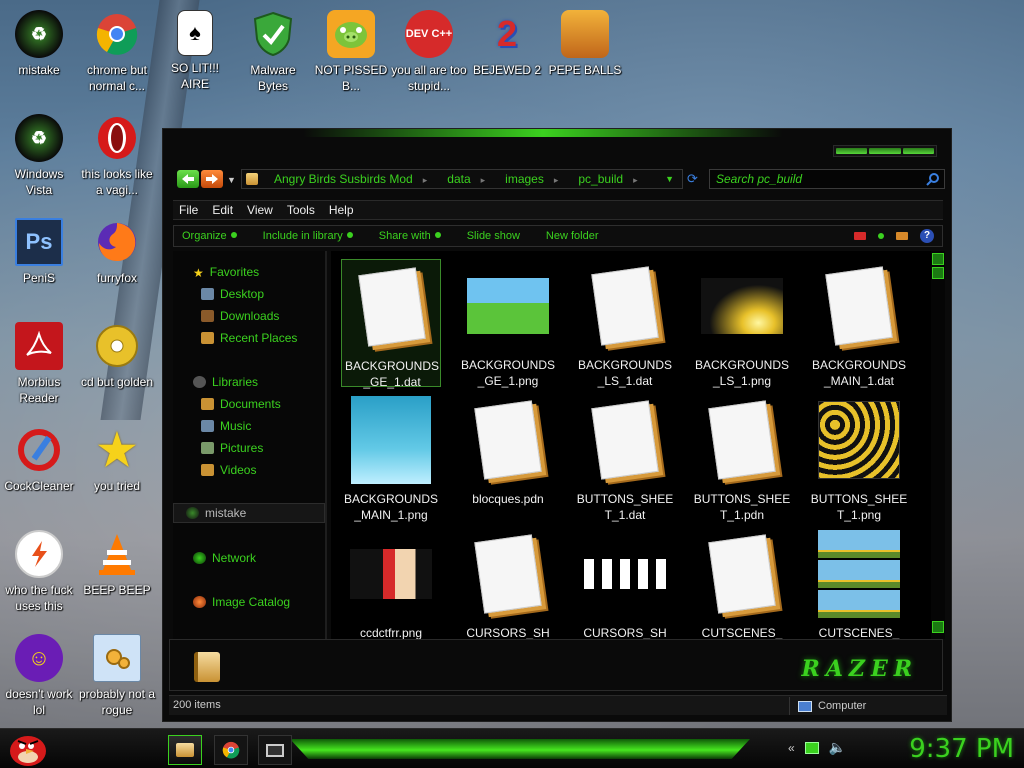  Describe the element at coordinates (625, 457) in the screenshot. I see `file-item: BUTTONS_SHEET_1.dat` at that location.